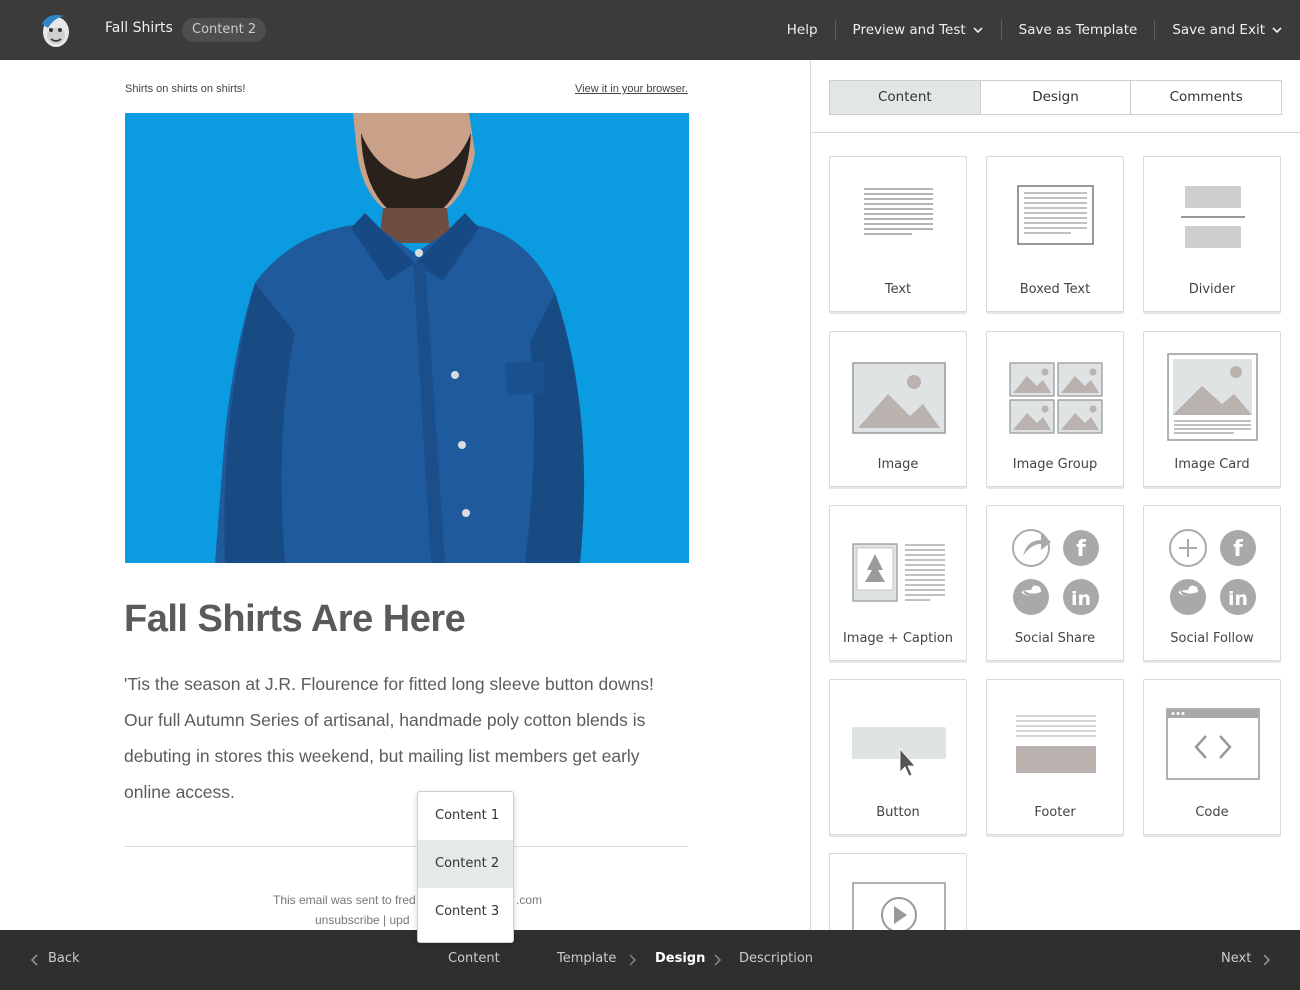 The height and width of the screenshot is (990, 1300). What do you see at coordinates (1212, 289) in the screenshot?
I see `block-label: Divider` at bounding box center [1212, 289].